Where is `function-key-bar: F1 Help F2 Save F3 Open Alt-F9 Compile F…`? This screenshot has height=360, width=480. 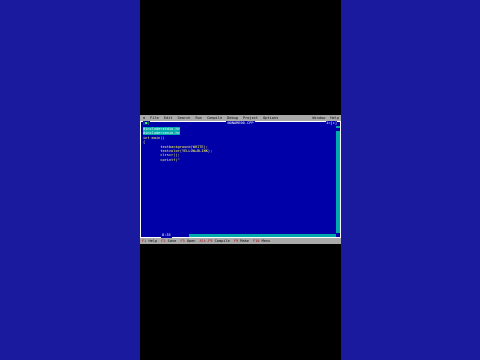 function-key-bar: F1 Help F2 Save F3 Open Alt-F9 Compile F… is located at coordinates (240, 241).